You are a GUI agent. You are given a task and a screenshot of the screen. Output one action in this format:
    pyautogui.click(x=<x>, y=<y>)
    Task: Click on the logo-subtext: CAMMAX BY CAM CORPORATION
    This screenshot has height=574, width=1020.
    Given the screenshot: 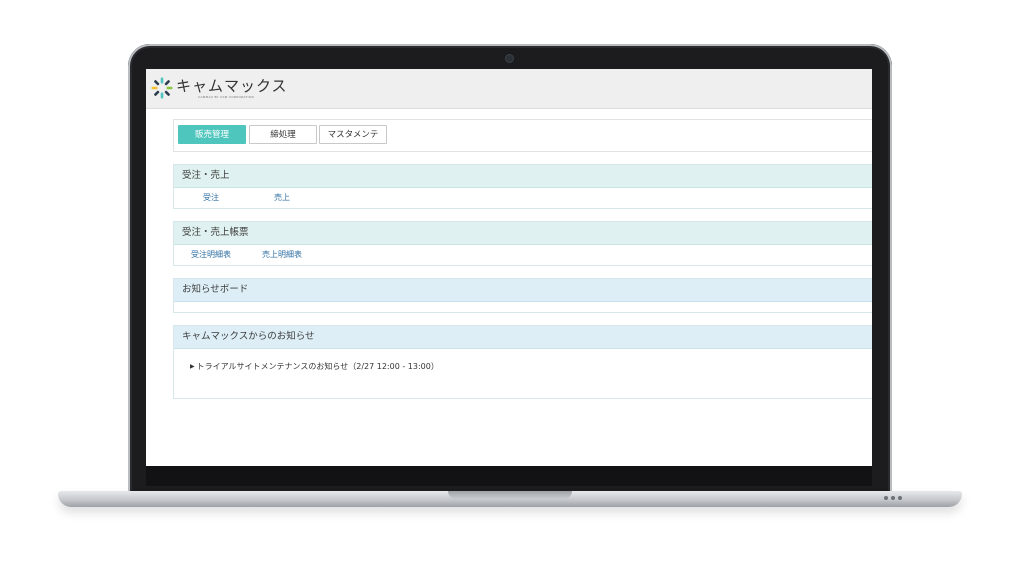 What is the action you would take?
    pyautogui.click(x=226, y=97)
    